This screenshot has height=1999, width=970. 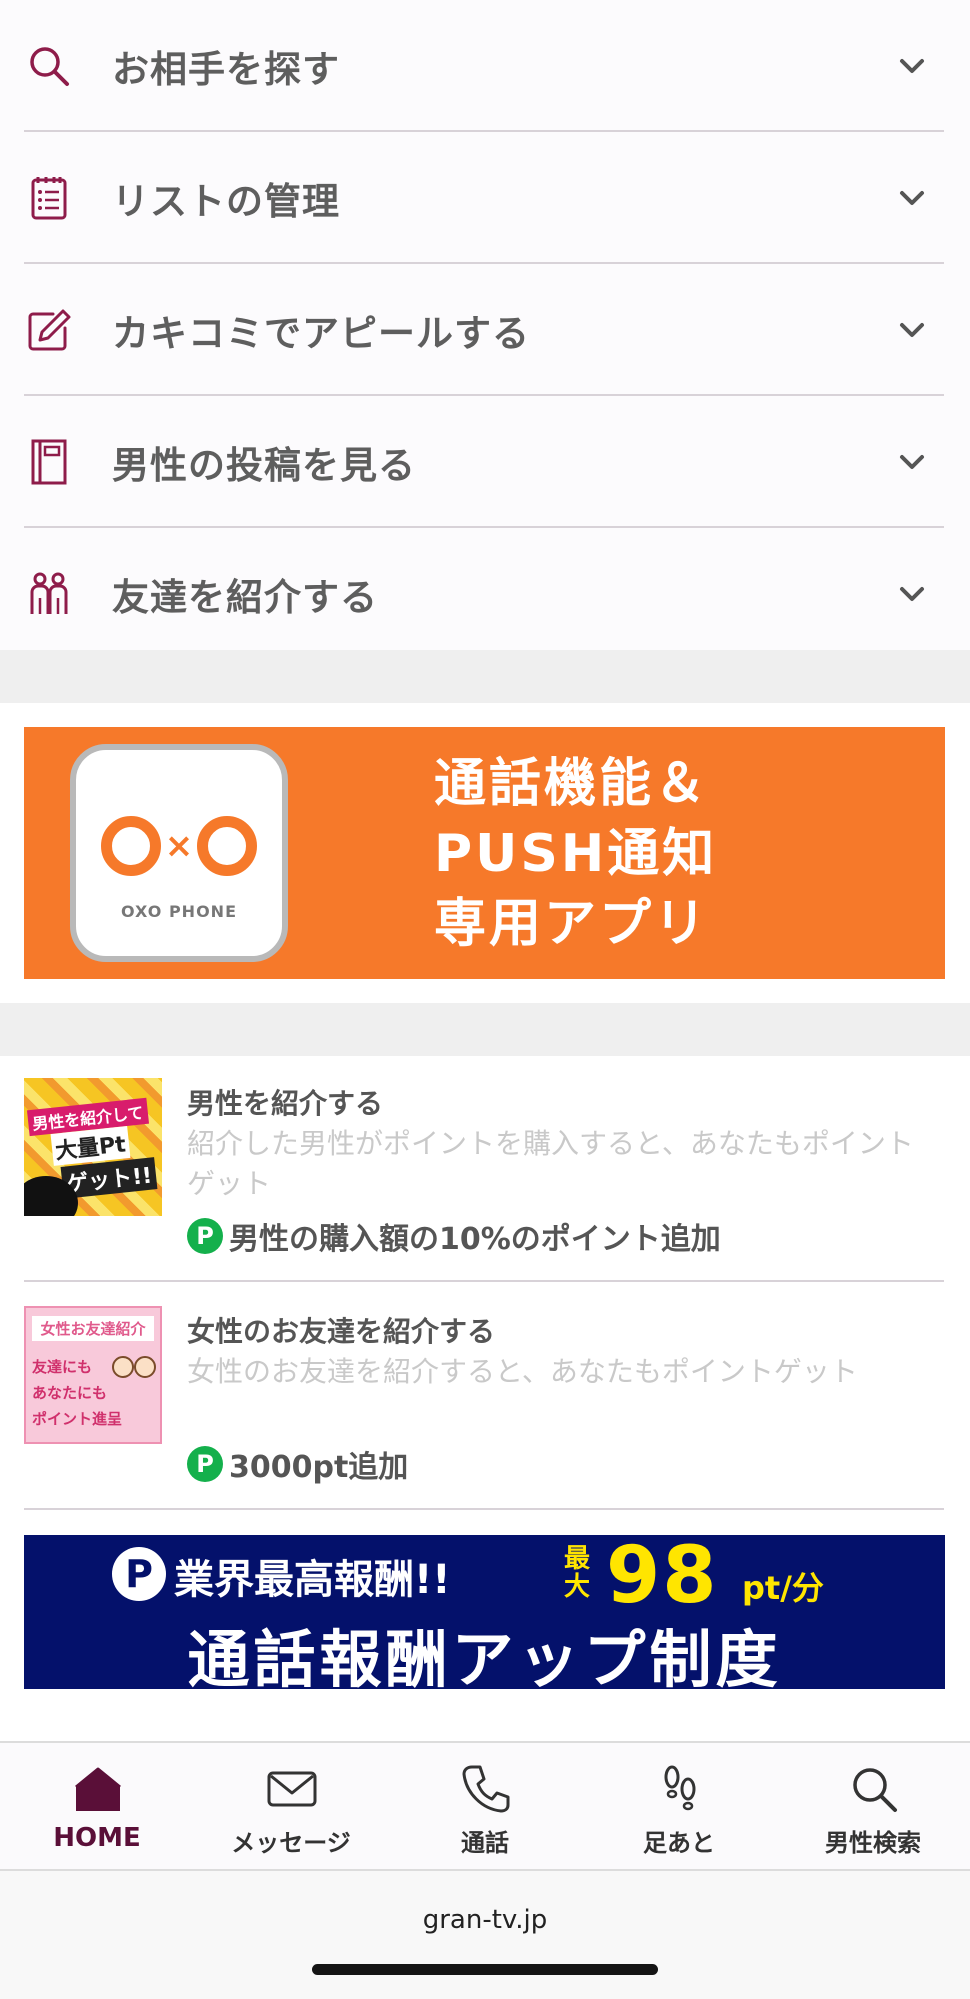 I want to click on menu-item-label: 男性の投稿を見る, so click(x=264, y=465).